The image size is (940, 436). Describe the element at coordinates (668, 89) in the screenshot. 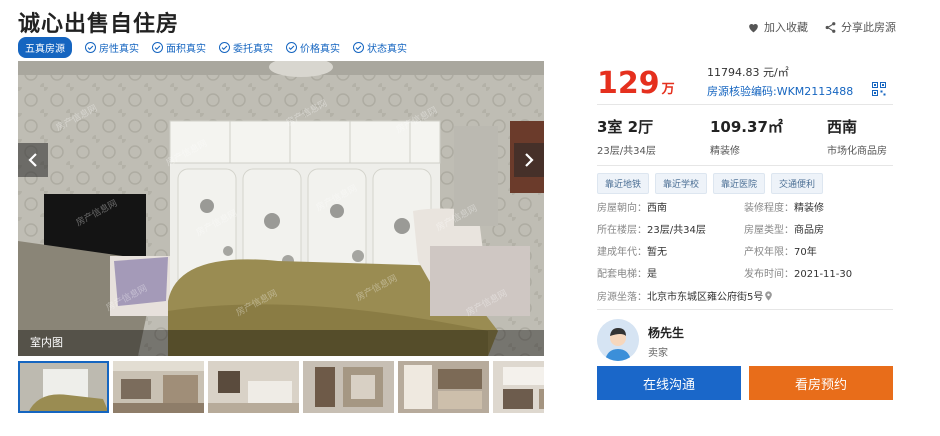

I see `total-price-unit: 万` at that location.